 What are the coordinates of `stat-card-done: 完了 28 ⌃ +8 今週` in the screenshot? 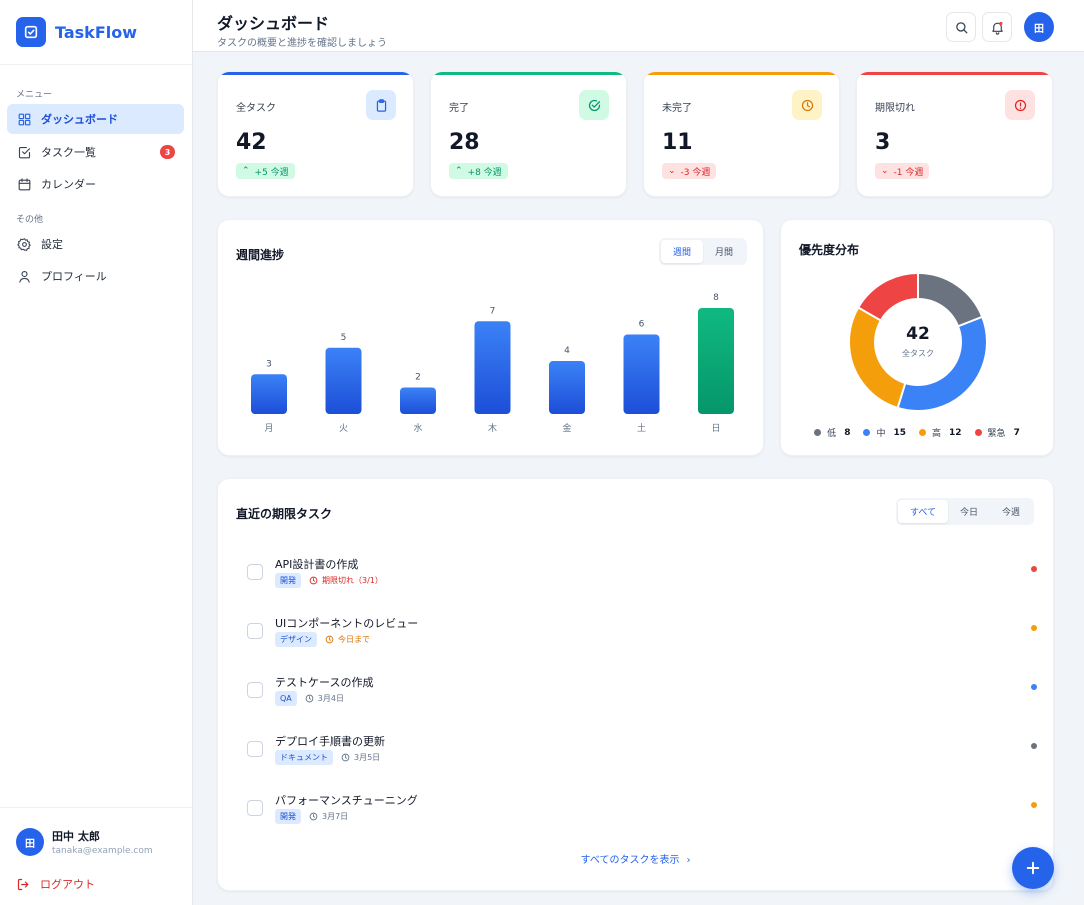 It's located at (528, 134).